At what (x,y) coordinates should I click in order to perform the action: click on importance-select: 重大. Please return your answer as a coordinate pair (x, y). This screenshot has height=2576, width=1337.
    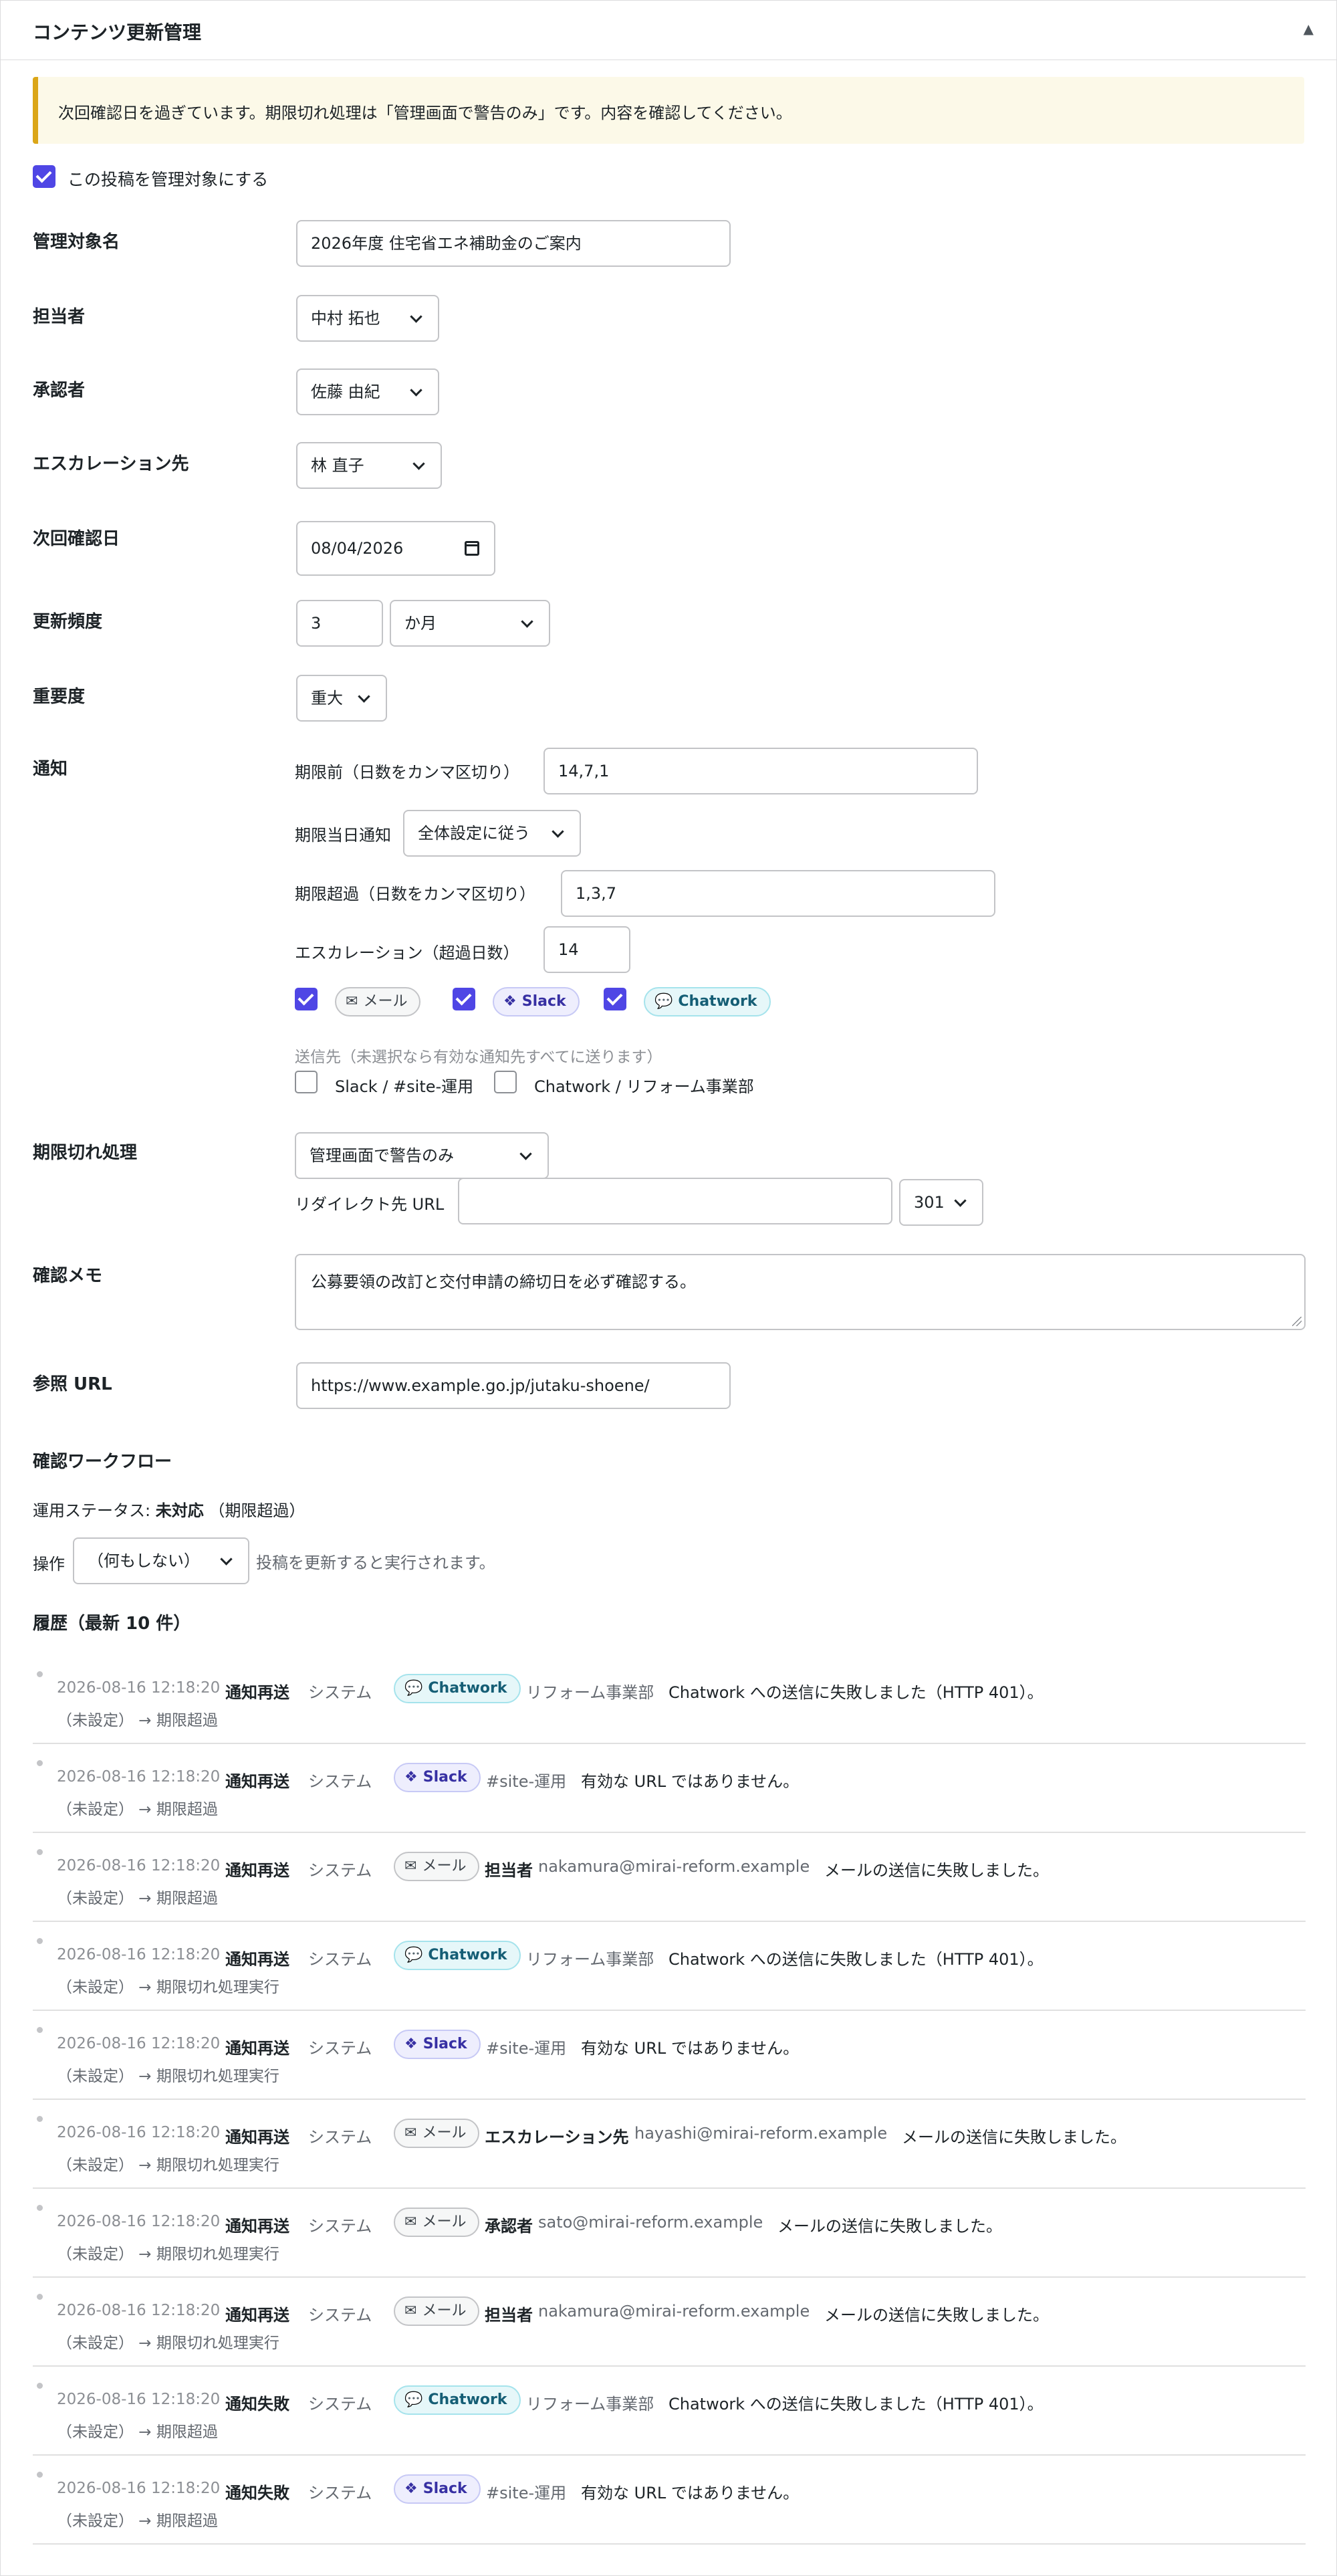
    Looking at the image, I should click on (341, 698).